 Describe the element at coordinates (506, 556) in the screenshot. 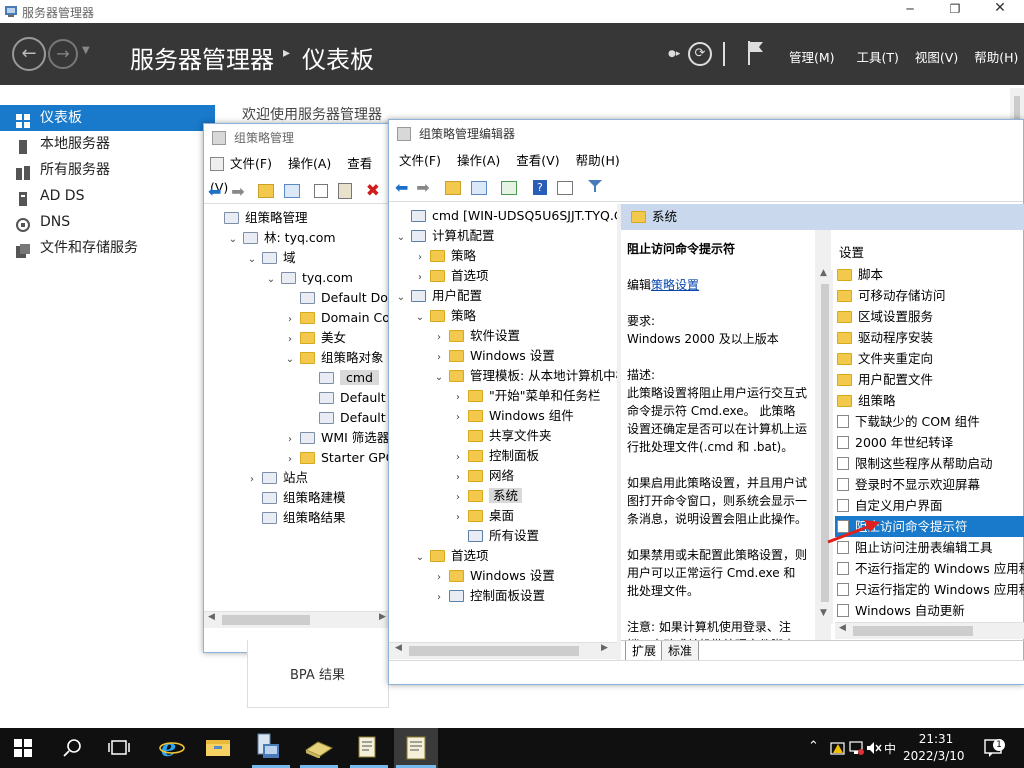

I see `gpe-tree-item: ⌄ 首选项` at that location.